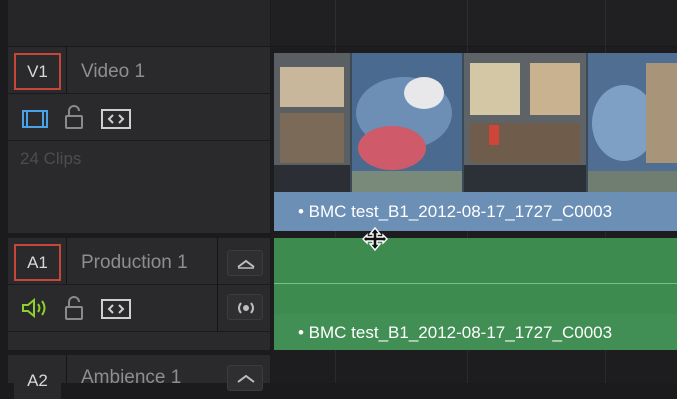 This screenshot has width=677, height=399. What do you see at coordinates (375, 239) in the screenshot?
I see `resize-cursor-icon` at bounding box center [375, 239].